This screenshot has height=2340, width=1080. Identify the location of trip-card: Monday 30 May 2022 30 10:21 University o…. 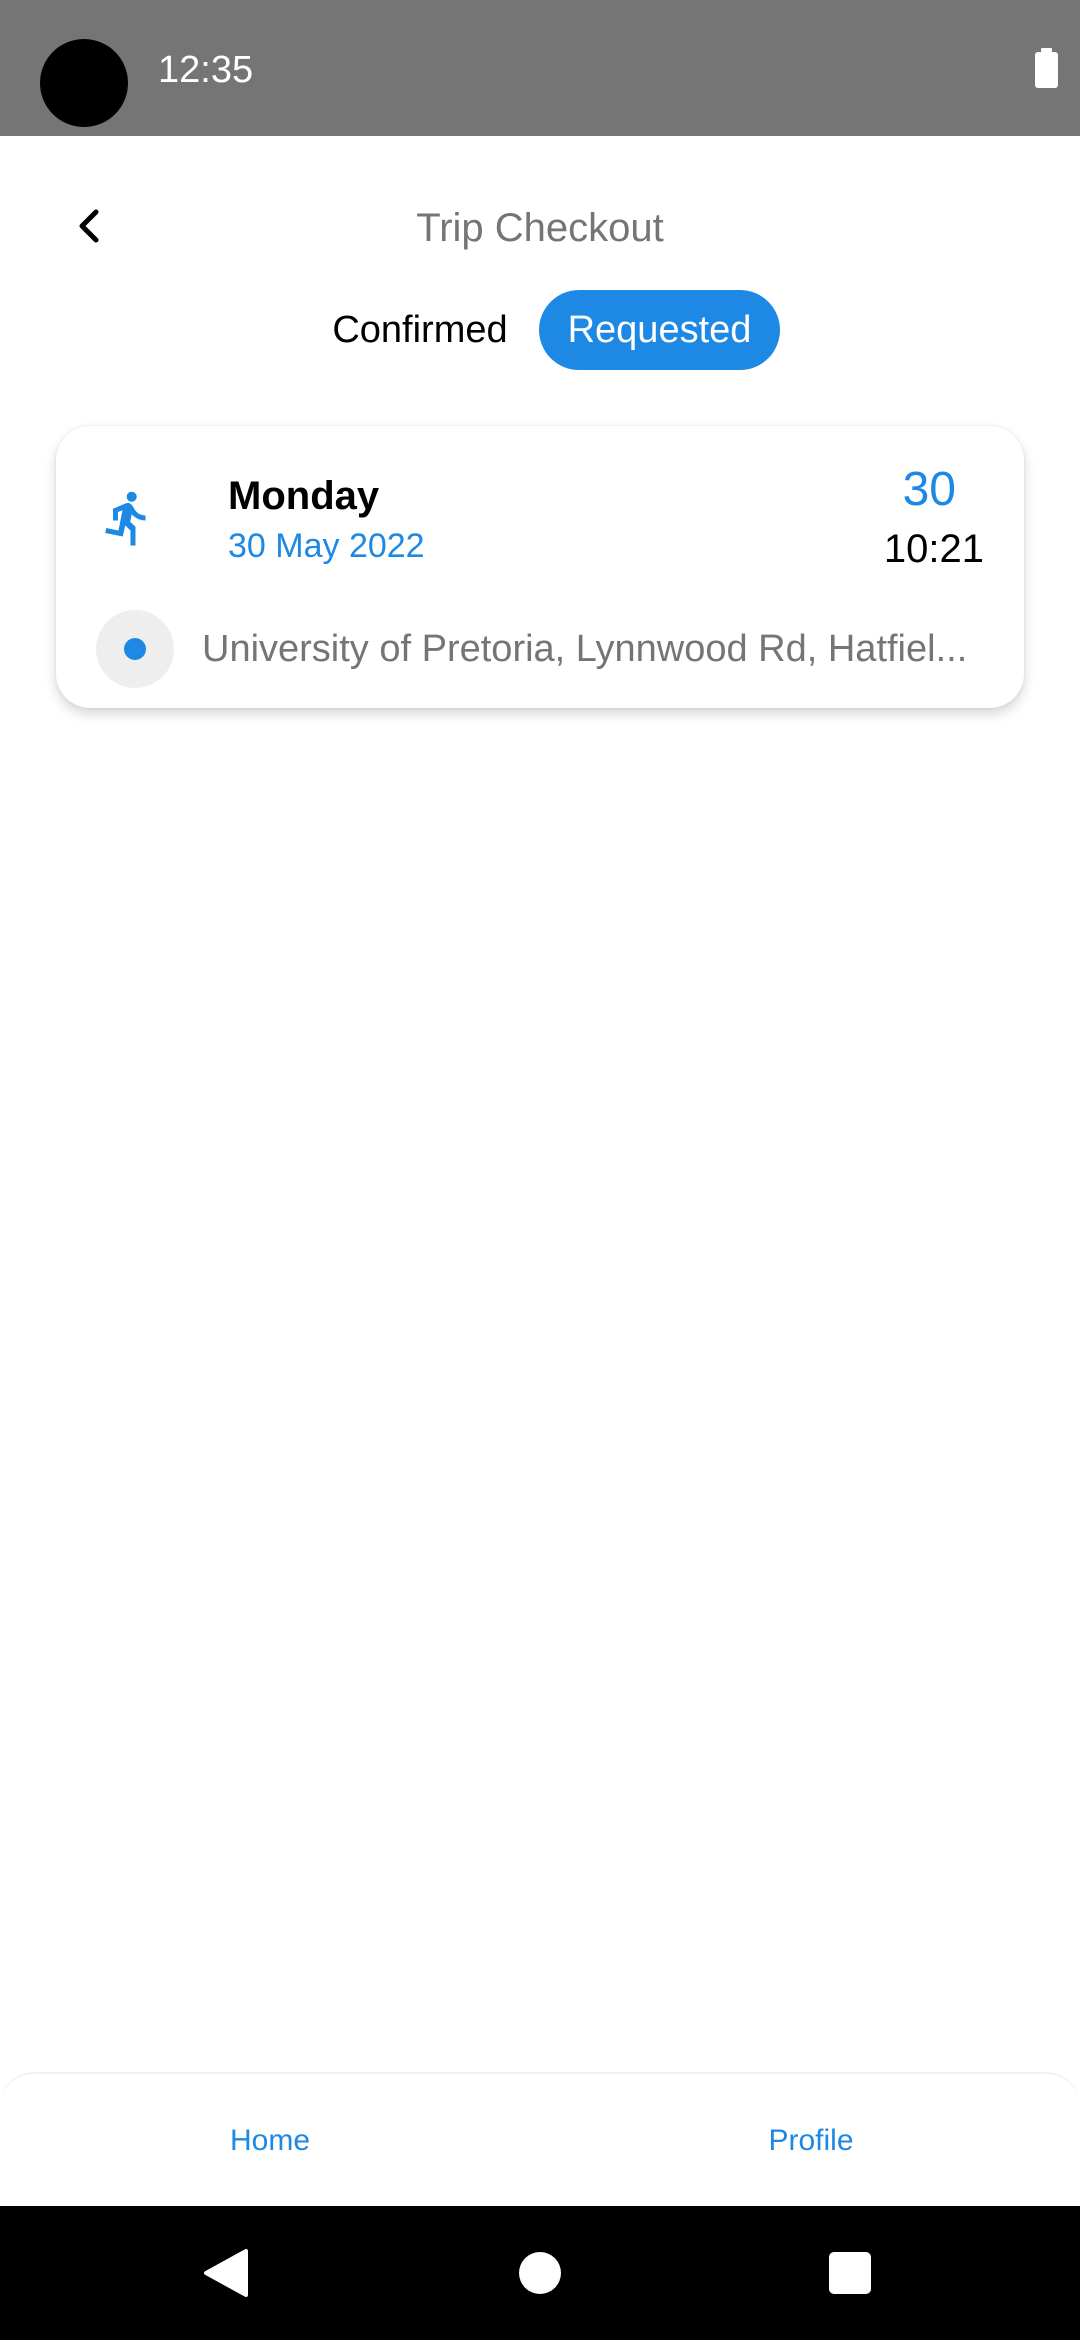
(540, 567).